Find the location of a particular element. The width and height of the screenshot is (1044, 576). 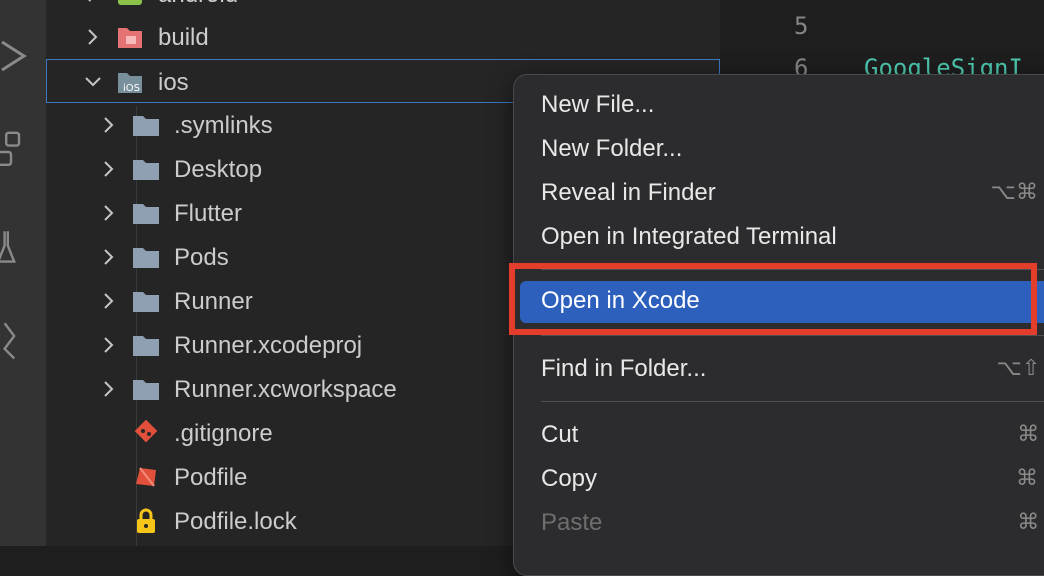

extensions-icon is located at coordinates (15, 148).